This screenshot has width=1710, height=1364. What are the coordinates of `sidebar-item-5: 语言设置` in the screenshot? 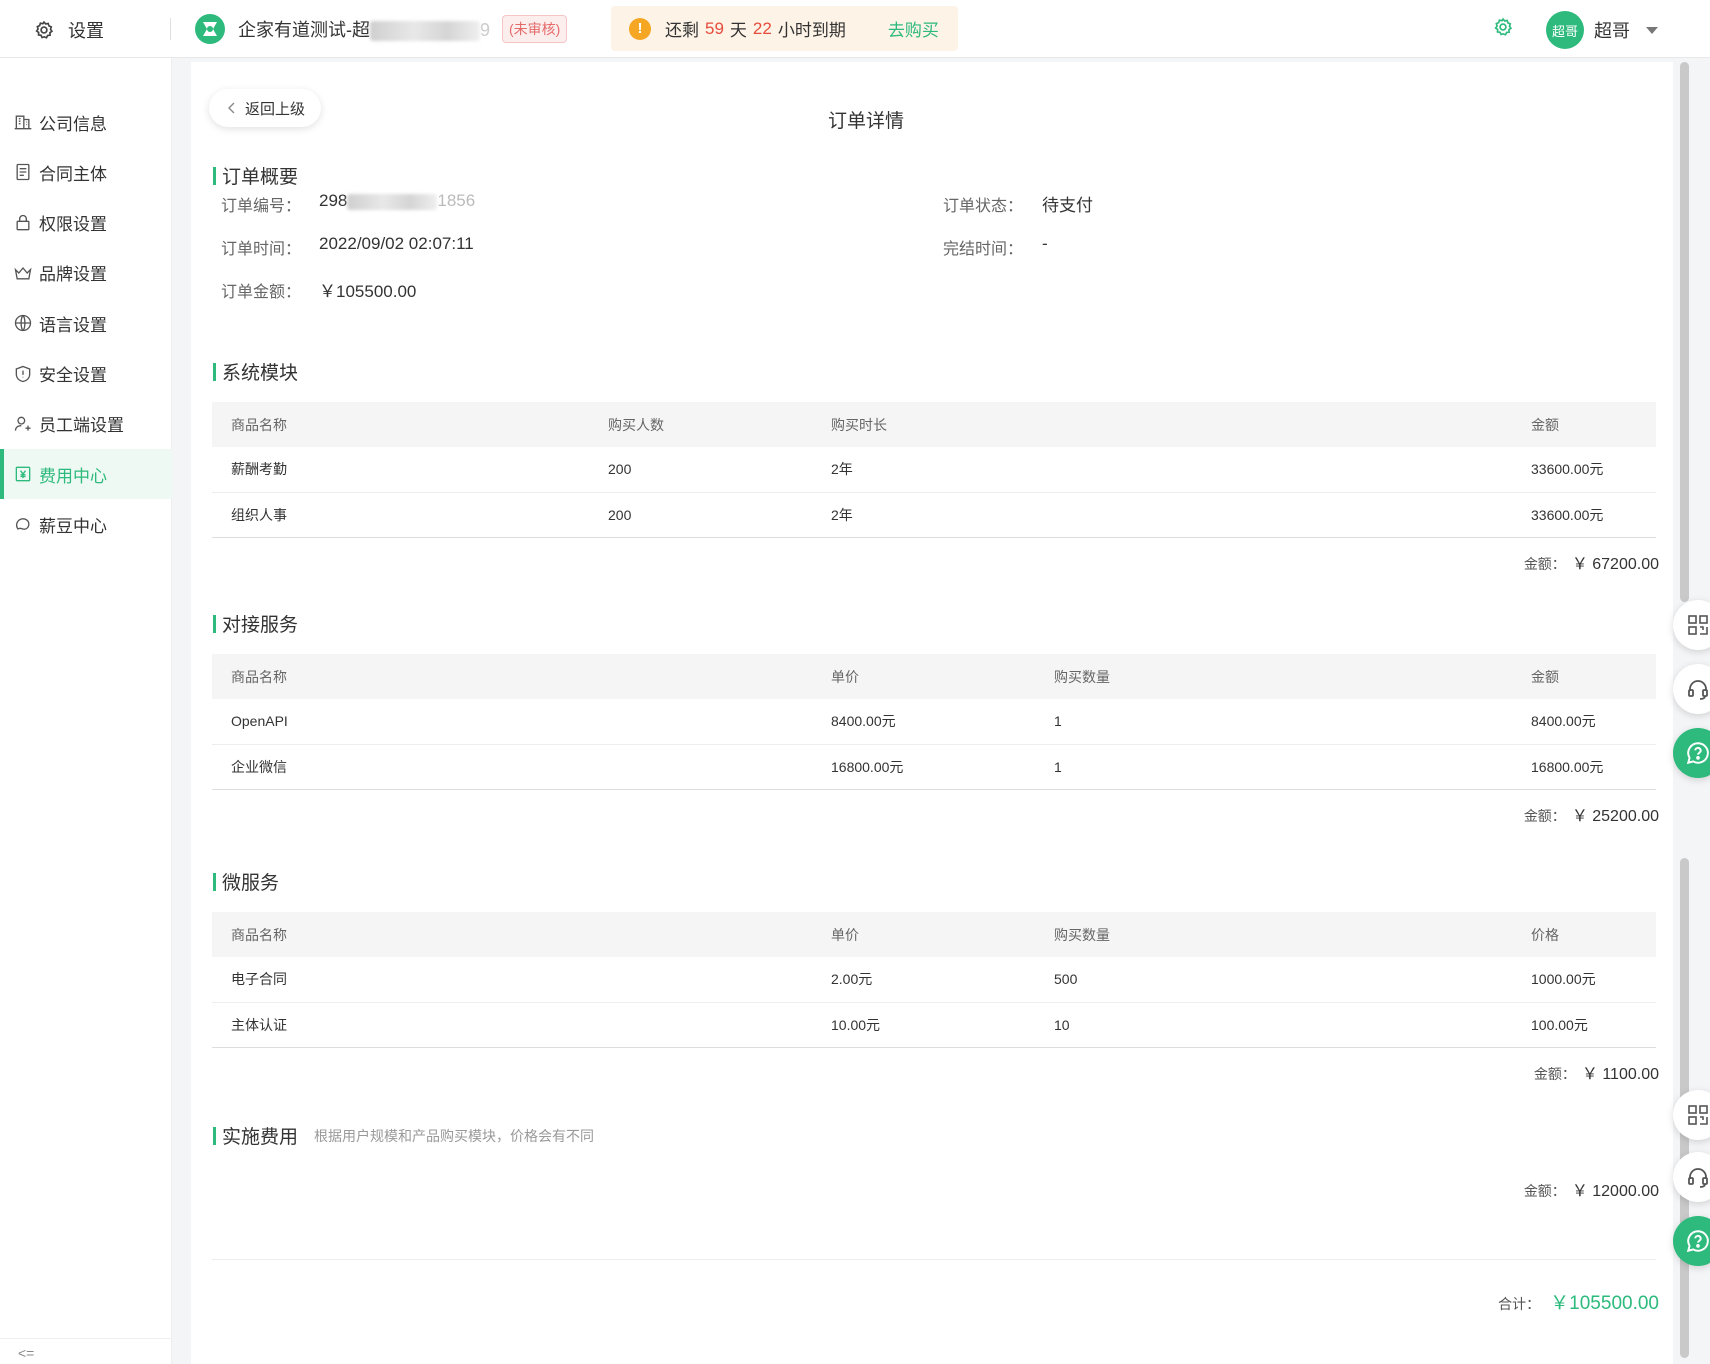 It's located at (86, 323).